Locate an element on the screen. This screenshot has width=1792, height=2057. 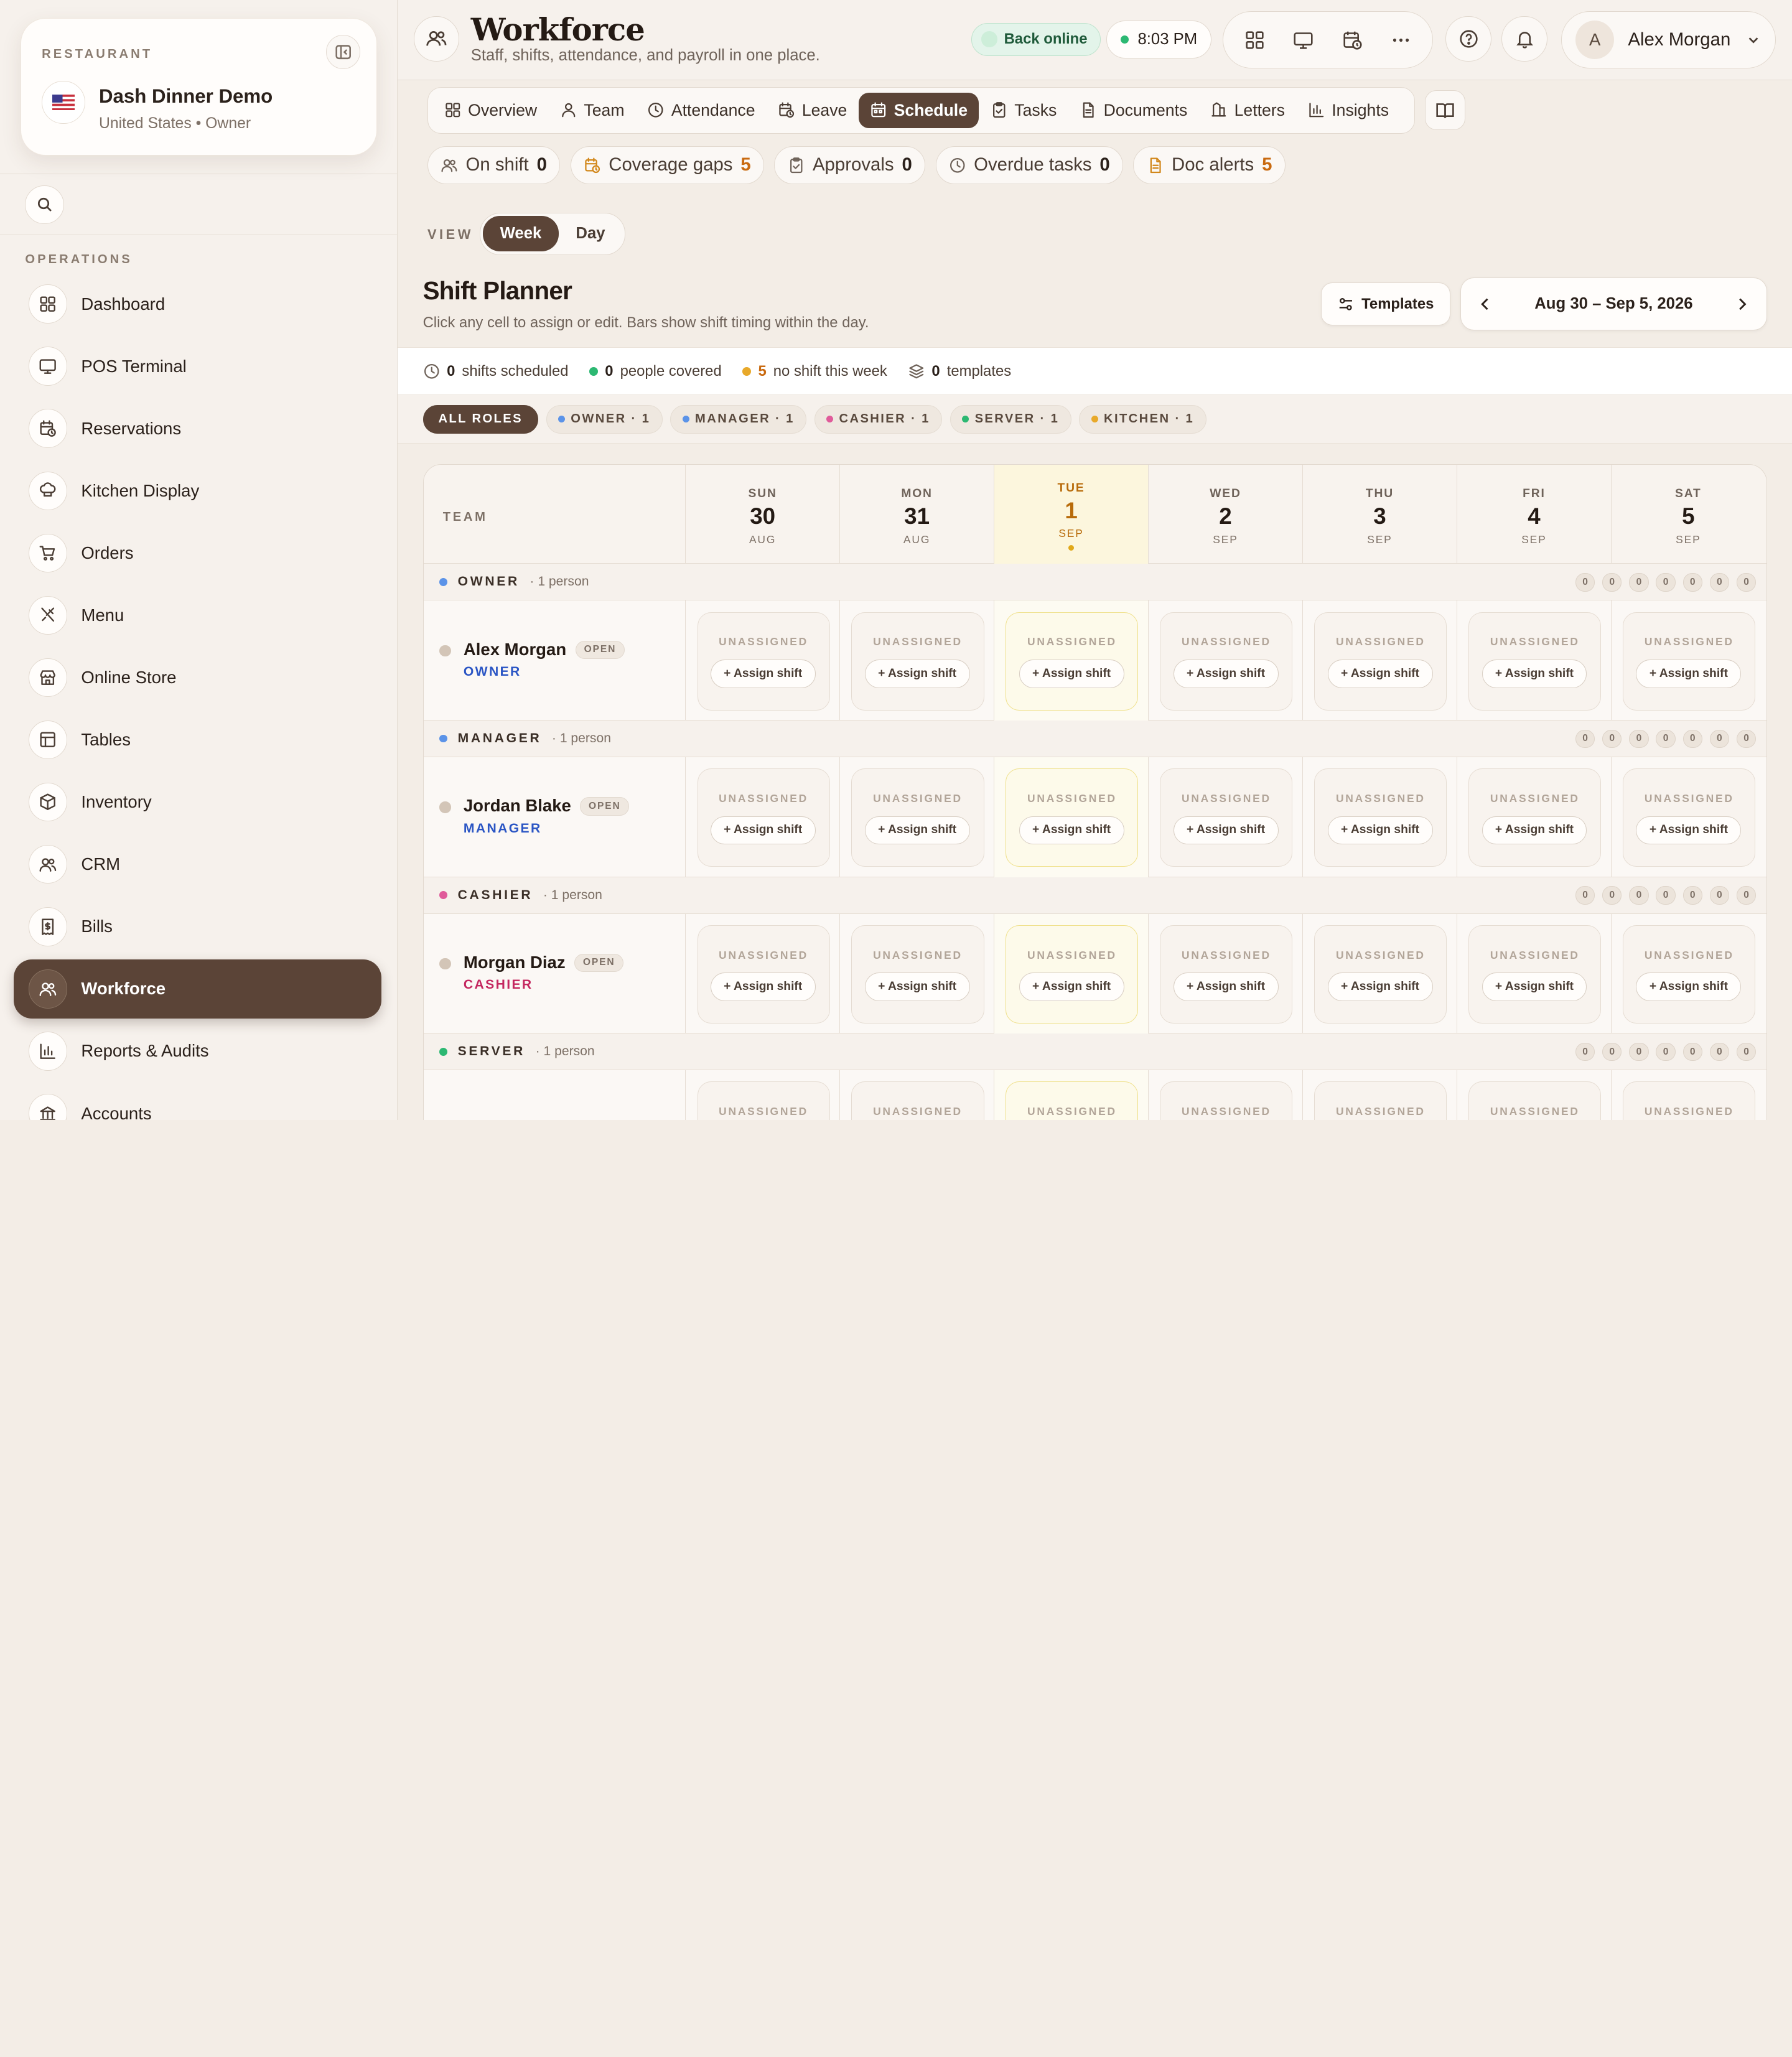
user-menu: A Alex Morgan is located at coordinates (1669, 40).